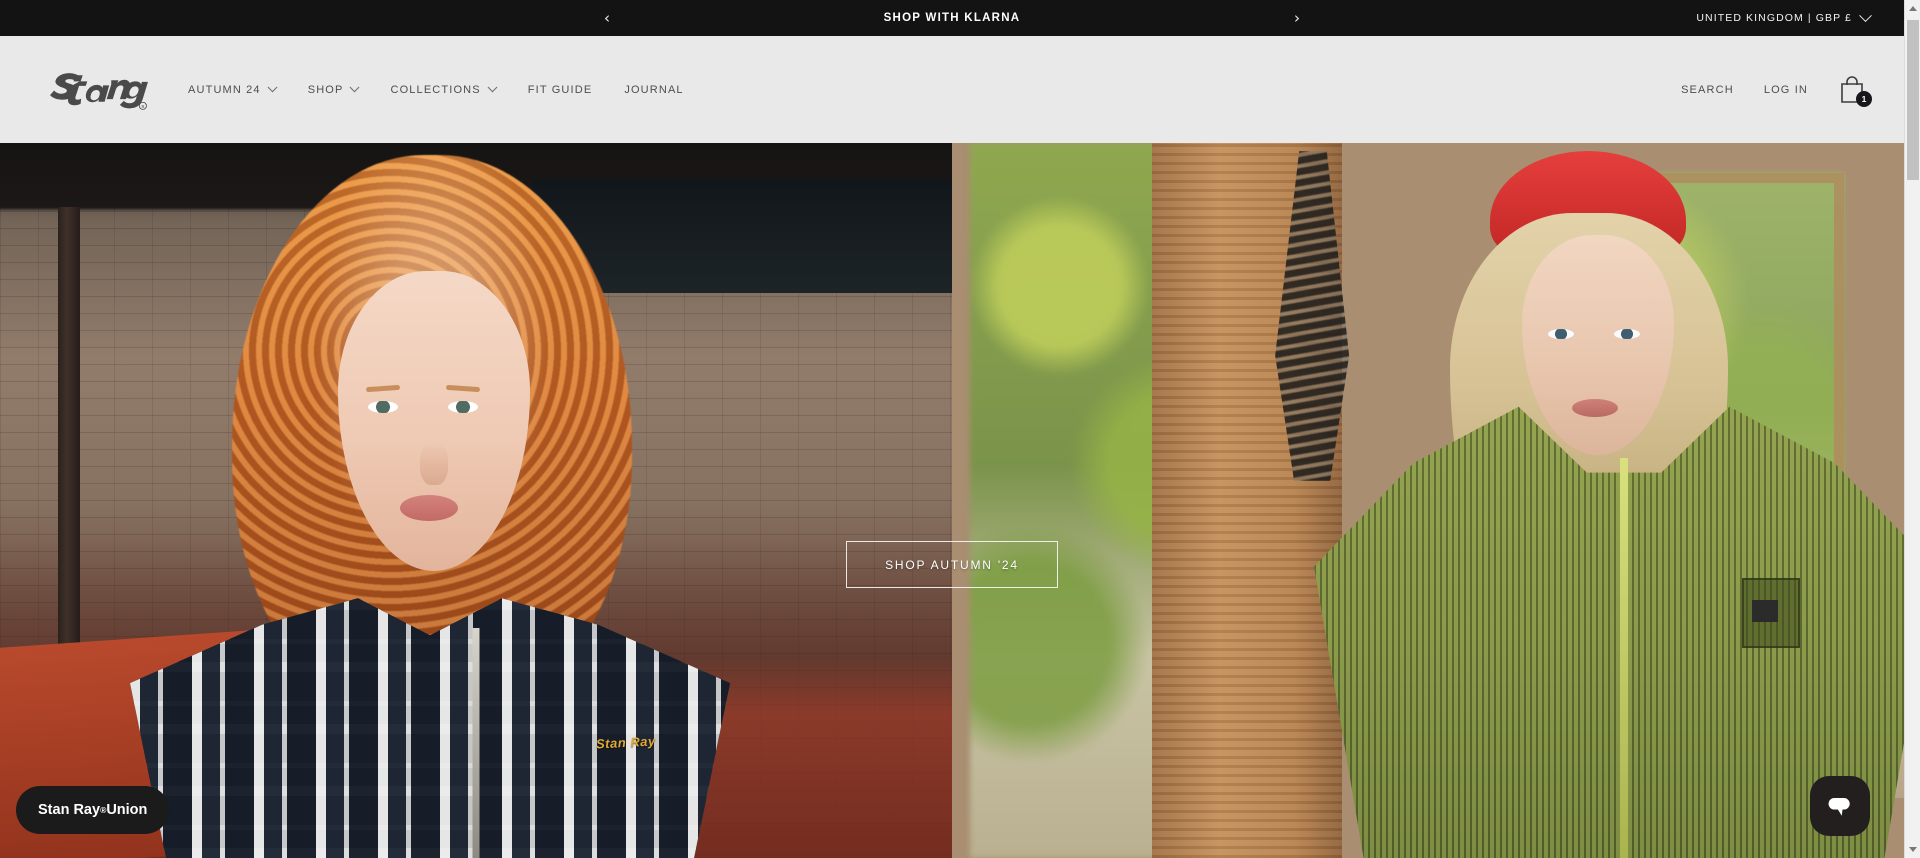 Image resolution: width=1920 pixels, height=858 pixels. I want to click on stan-ray-logo: R, so click(99, 90).